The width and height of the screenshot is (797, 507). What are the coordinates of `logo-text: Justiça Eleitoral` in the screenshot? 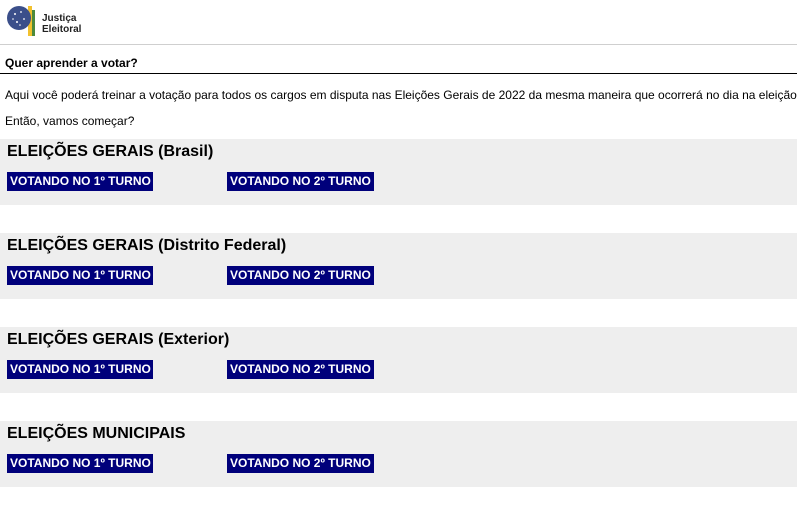 It's located at (61, 24).